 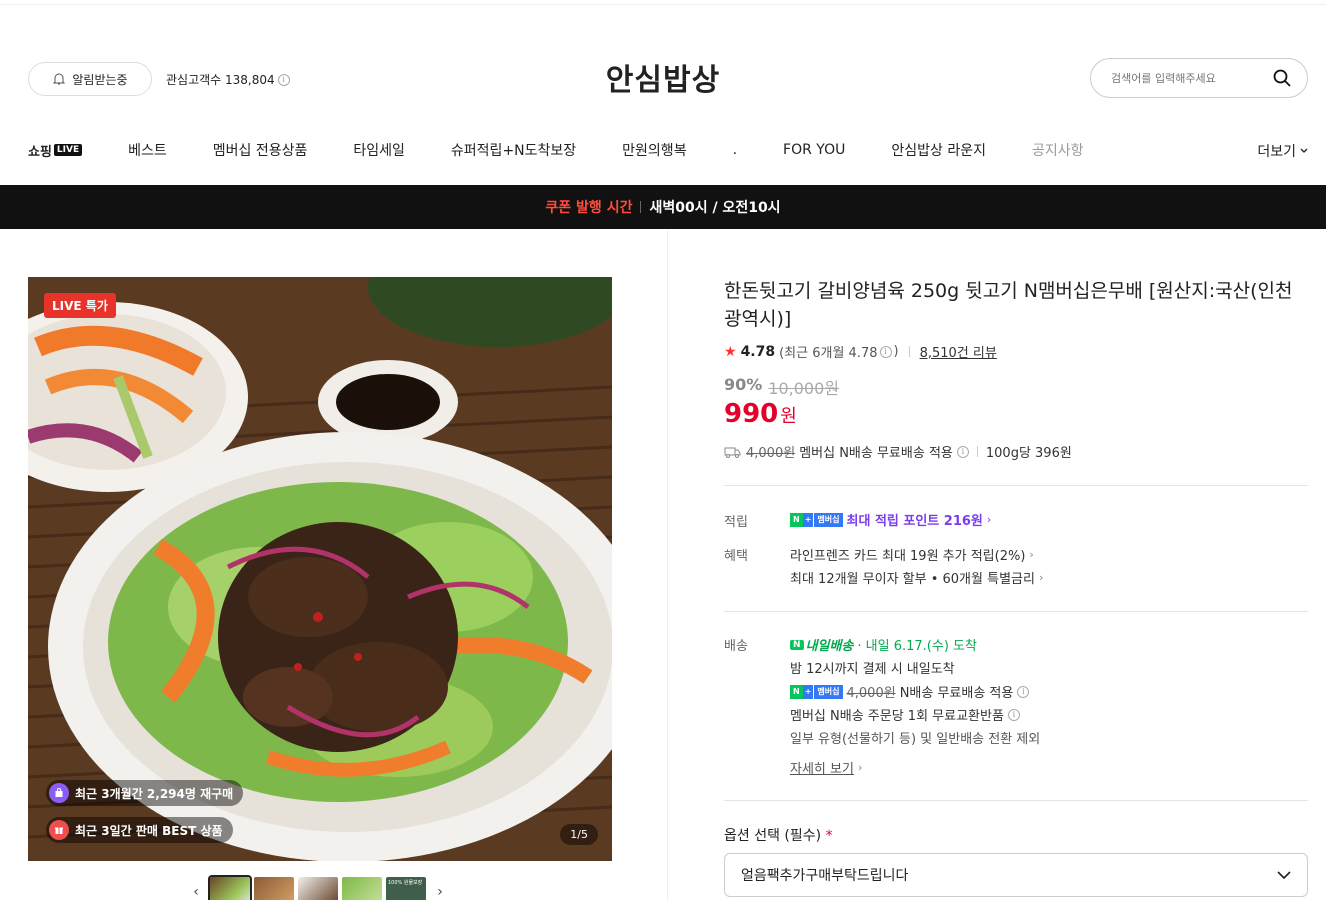 I want to click on repurchase-pill: 최근 3개월간 2,294명 재구매, so click(x=145, y=793).